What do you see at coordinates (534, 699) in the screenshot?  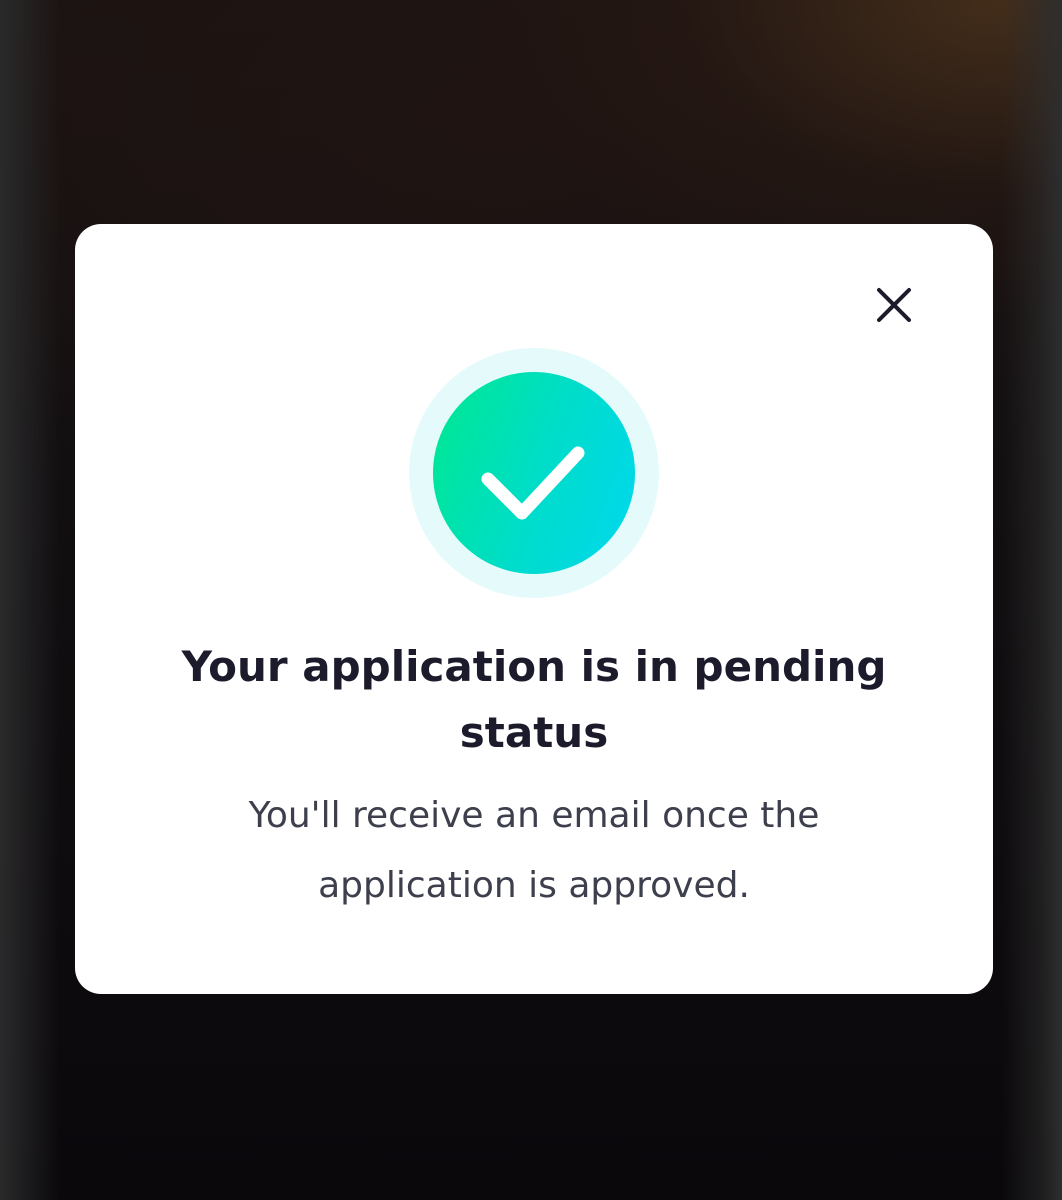 I see `dialog-title: Your application is in pending status` at bounding box center [534, 699].